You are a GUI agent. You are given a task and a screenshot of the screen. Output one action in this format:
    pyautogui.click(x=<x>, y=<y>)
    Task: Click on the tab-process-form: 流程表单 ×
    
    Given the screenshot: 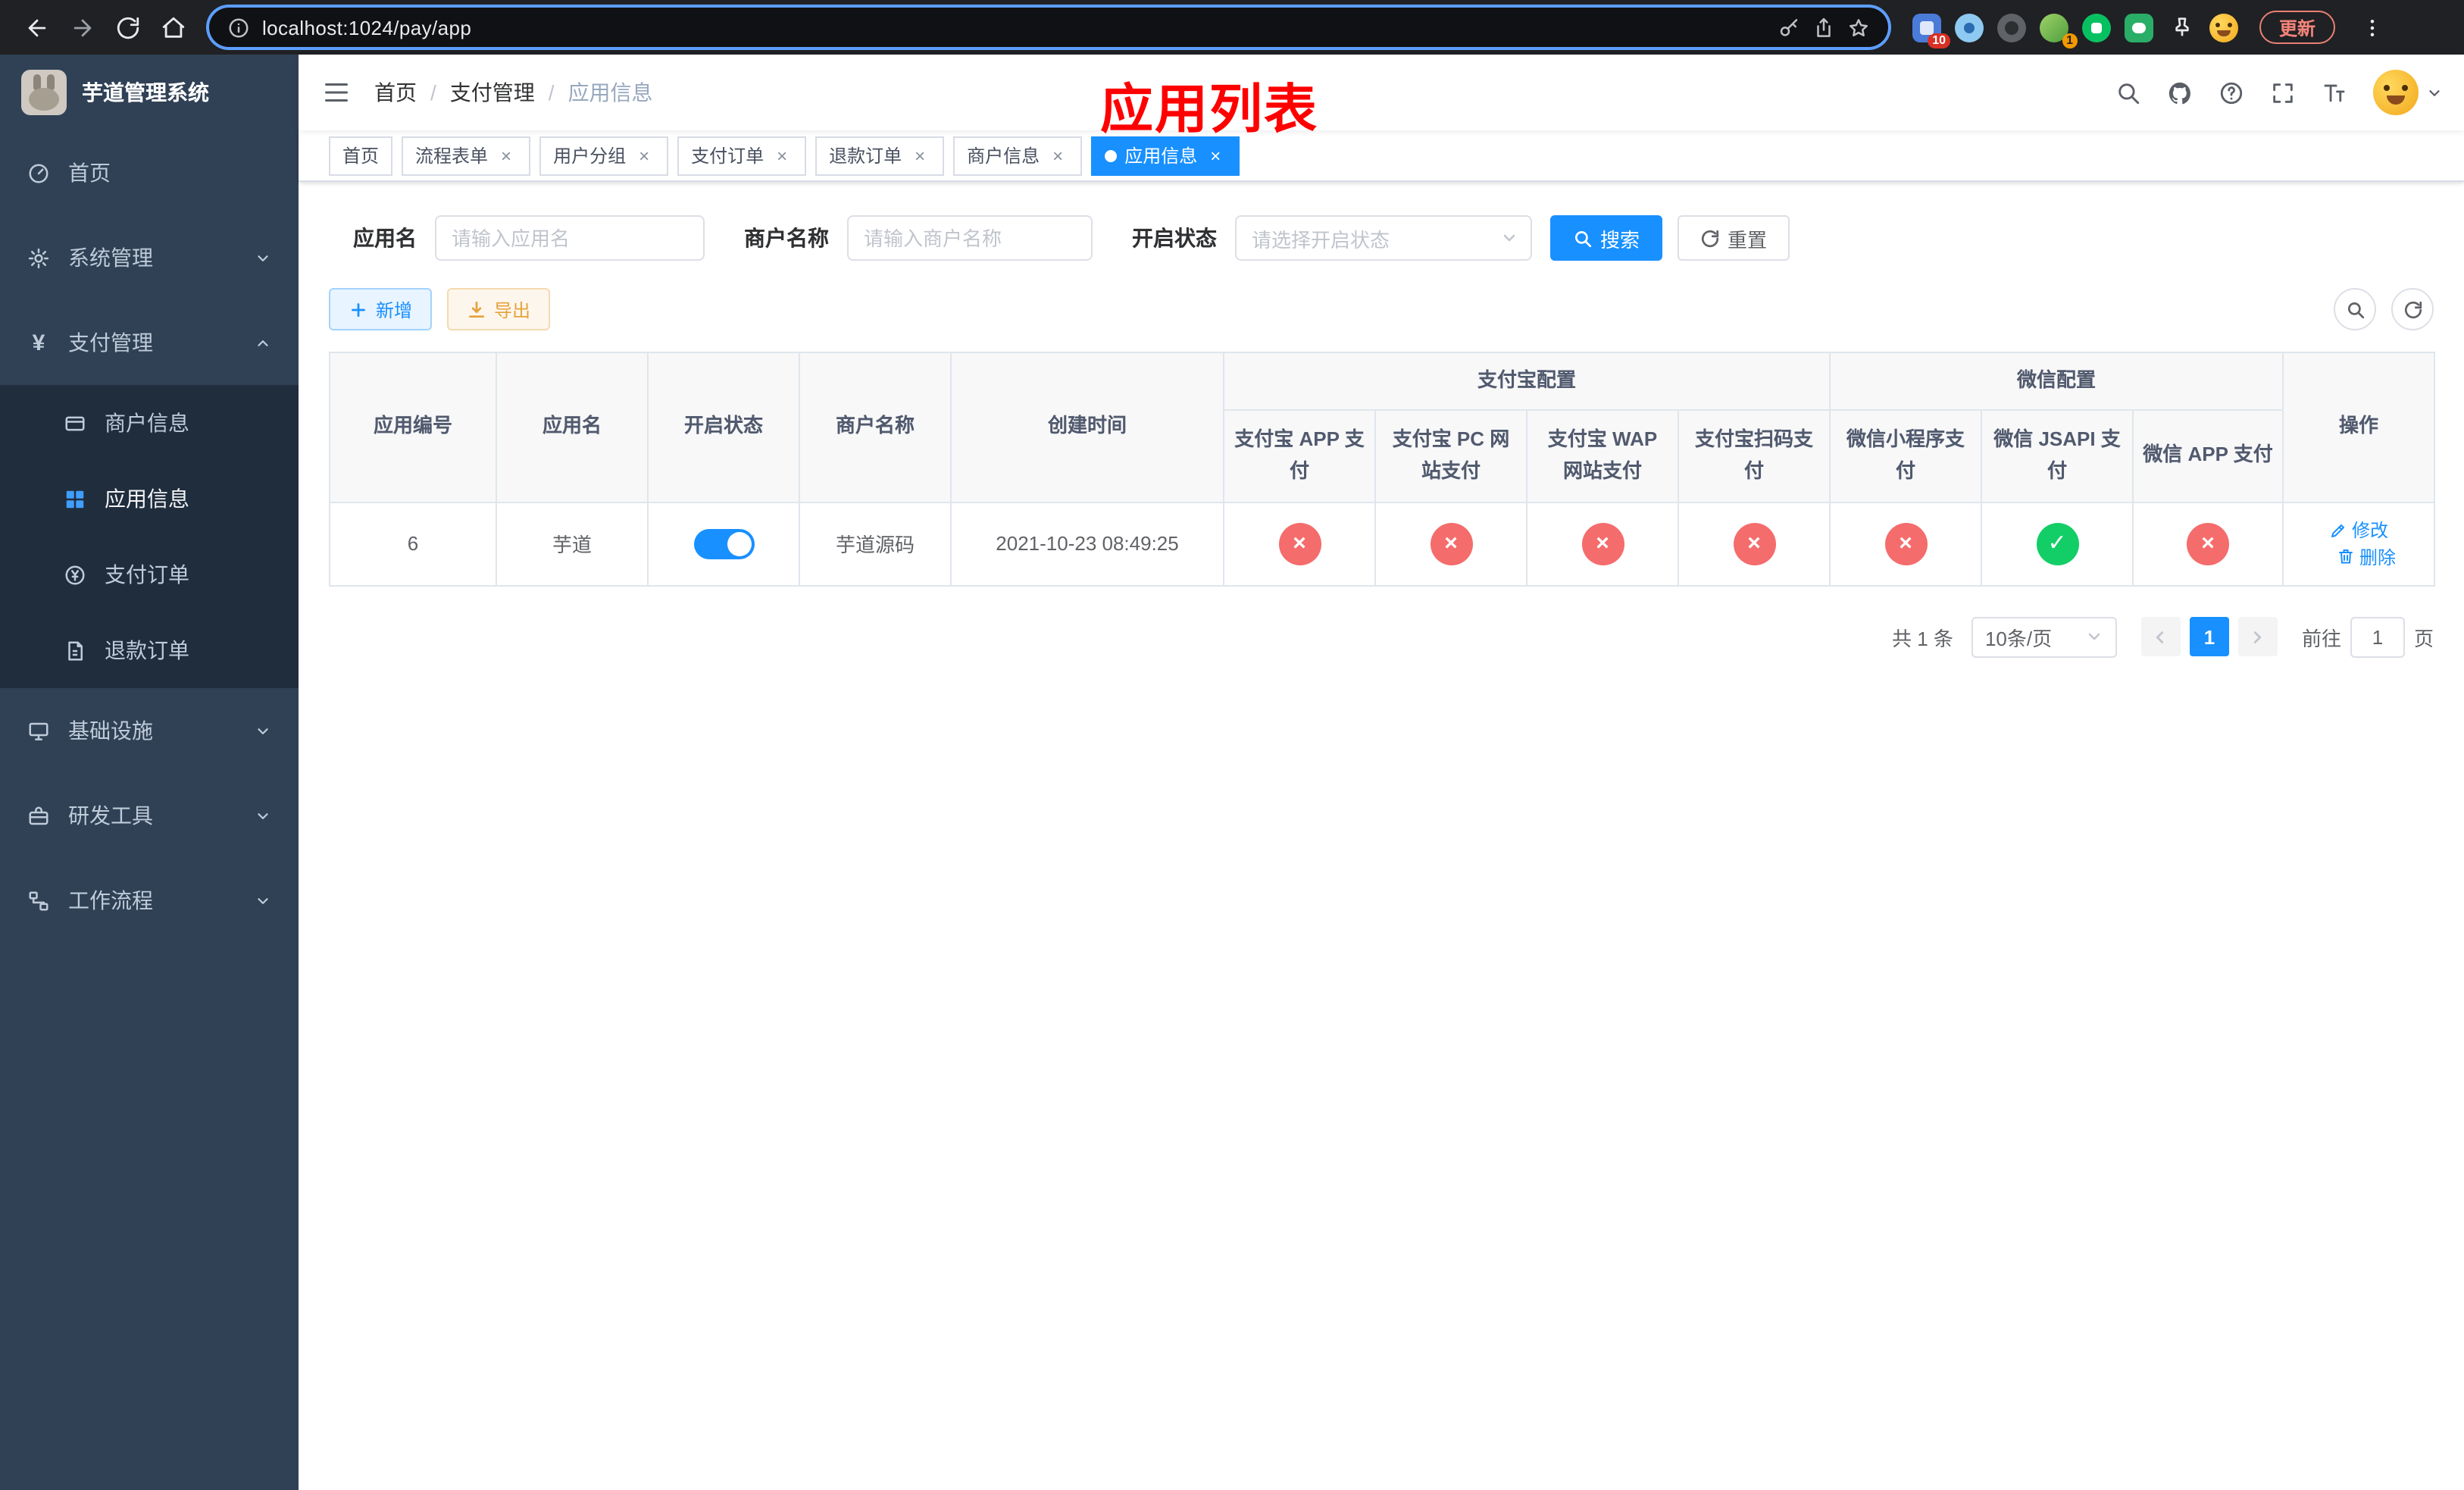 What is the action you would take?
    pyautogui.click(x=466, y=155)
    